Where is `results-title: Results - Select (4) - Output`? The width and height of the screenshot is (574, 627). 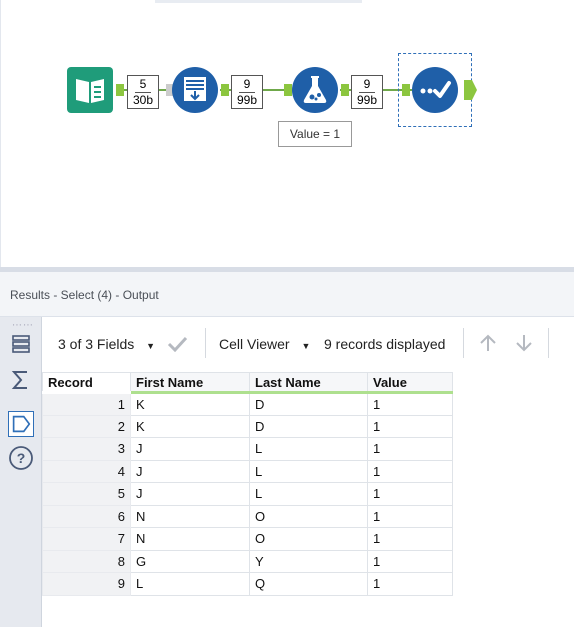 results-title: Results - Select (4) - Output is located at coordinates (84, 295).